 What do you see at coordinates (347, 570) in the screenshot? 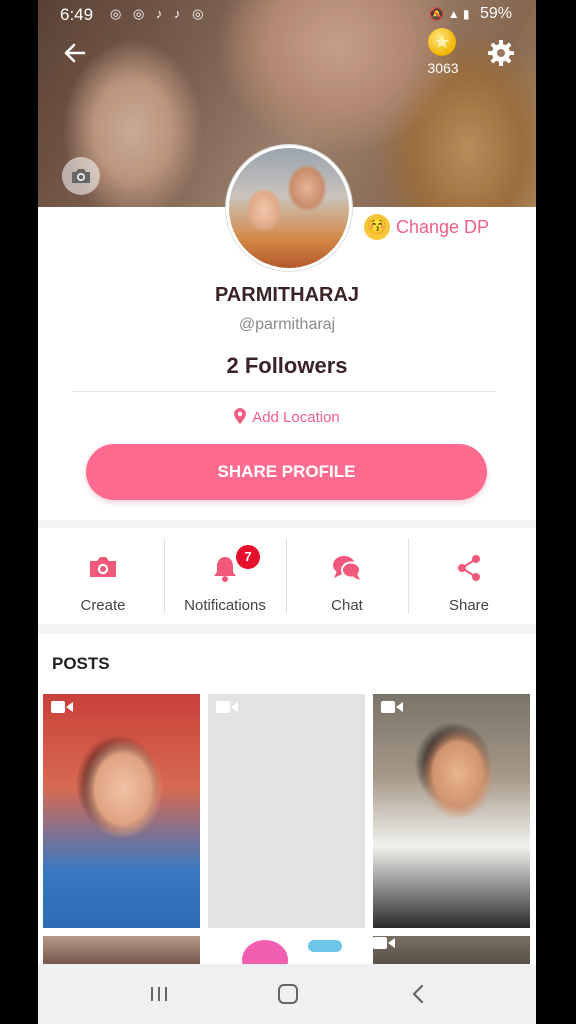
I see `chat-icon` at bounding box center [347, 570].